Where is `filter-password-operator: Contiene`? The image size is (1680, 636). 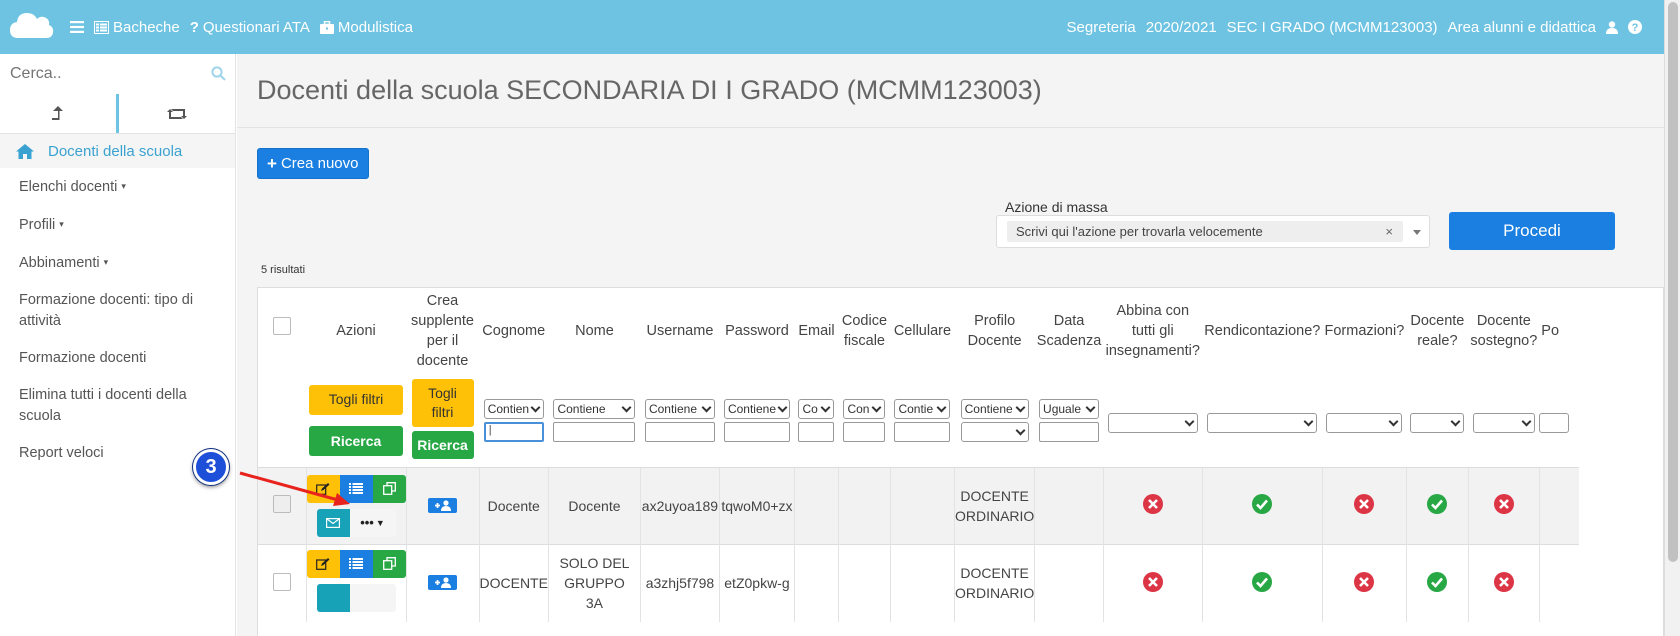 filter-password-operator: Contiene is located at coordinates (756, 408).